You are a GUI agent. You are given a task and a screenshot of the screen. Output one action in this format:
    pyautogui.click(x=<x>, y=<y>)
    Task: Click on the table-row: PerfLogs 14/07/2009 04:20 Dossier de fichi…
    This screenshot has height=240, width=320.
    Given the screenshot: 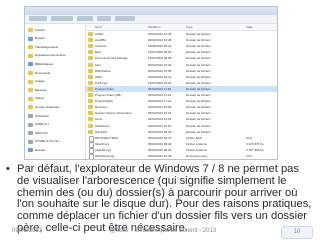 What is the action you would take?
    pyautogui.click(x=181, y=83)
    